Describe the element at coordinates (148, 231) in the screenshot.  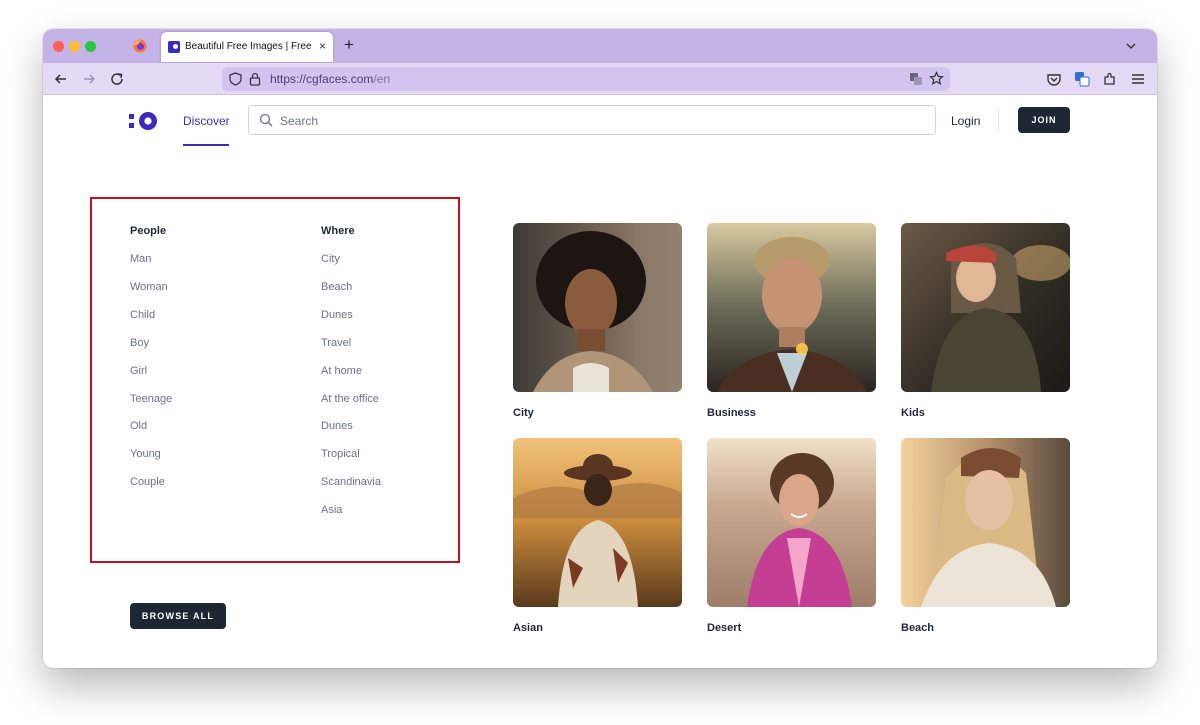
I see `people-heading: People` at that location.